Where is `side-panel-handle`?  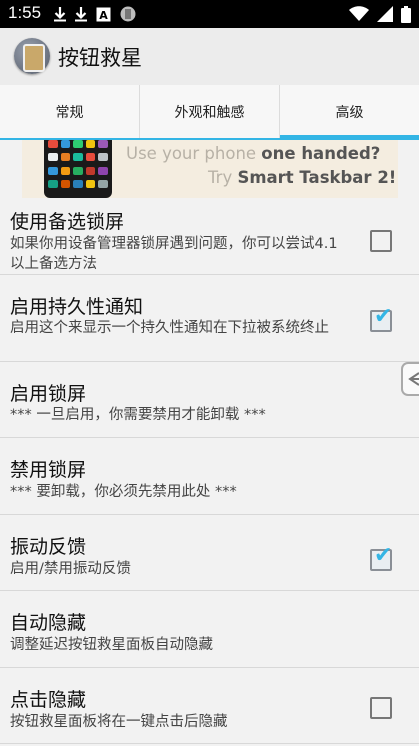 side-panel-handle is located at coordinates (410, 379).